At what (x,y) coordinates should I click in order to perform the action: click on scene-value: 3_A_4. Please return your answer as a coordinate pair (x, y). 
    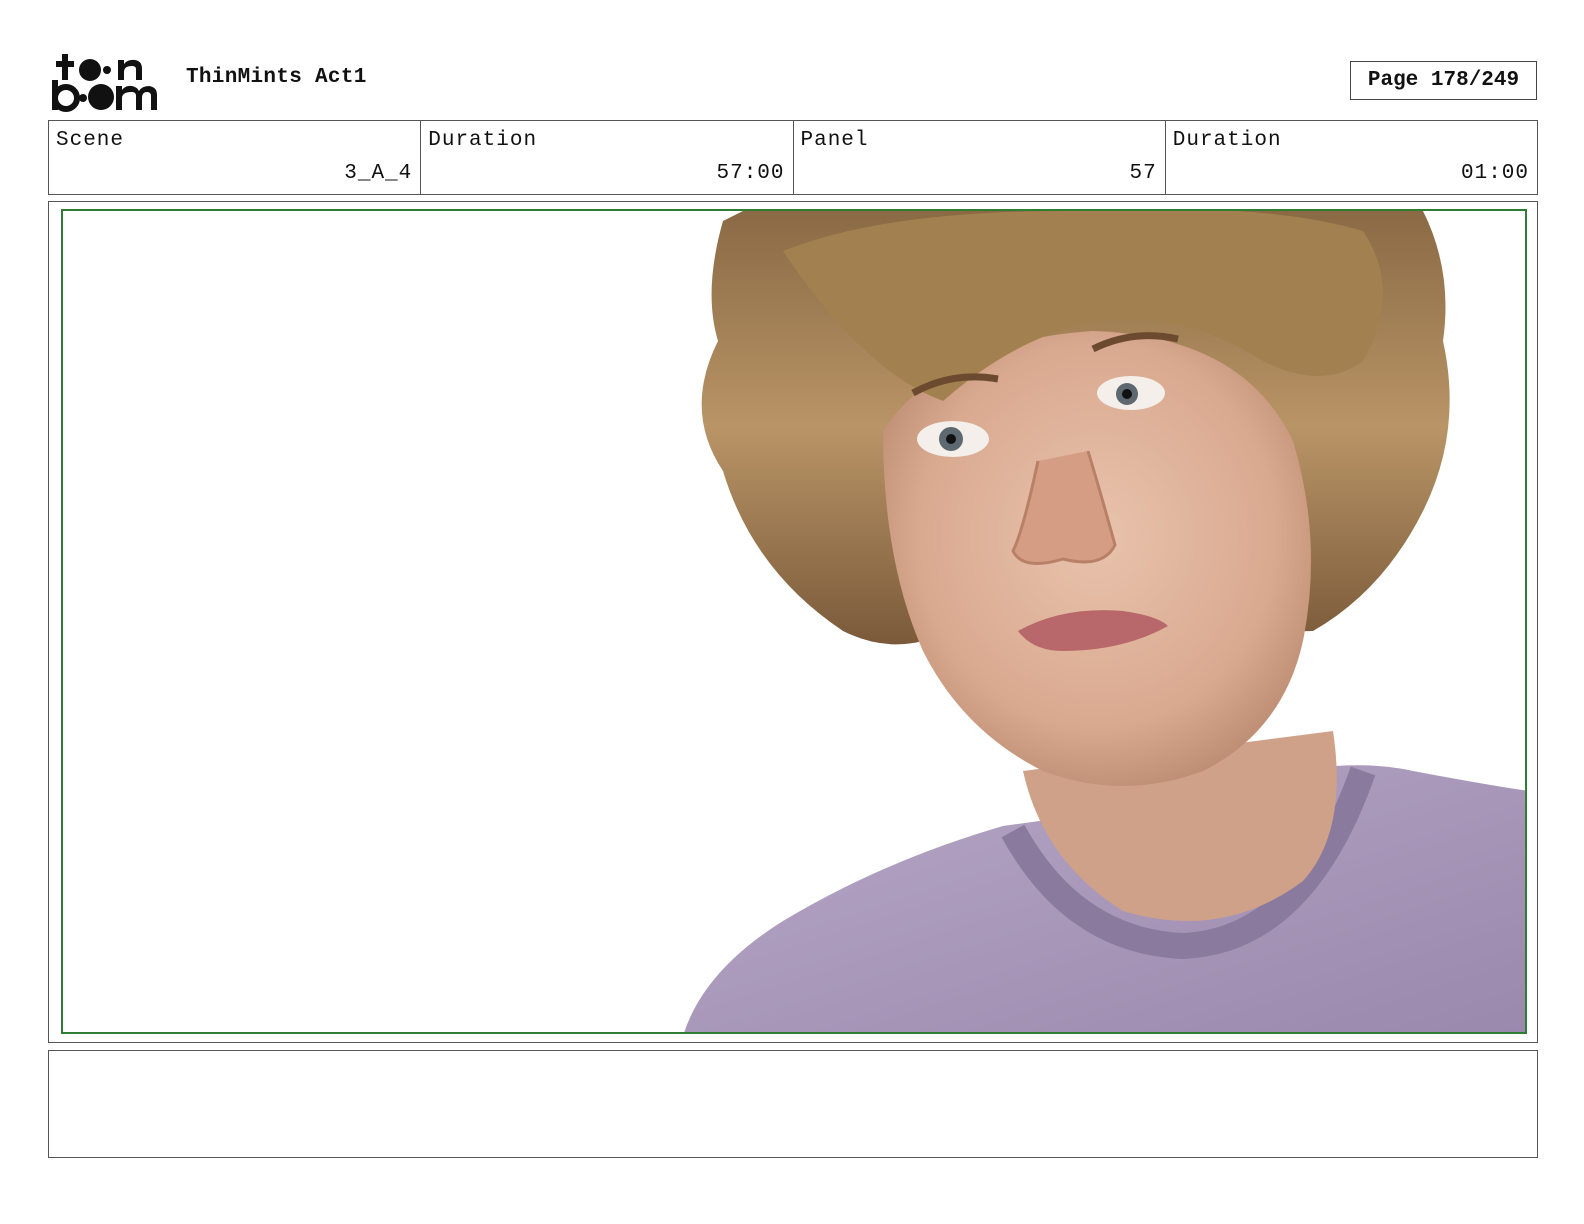
    Looking at the image, I should click on (378, 173).